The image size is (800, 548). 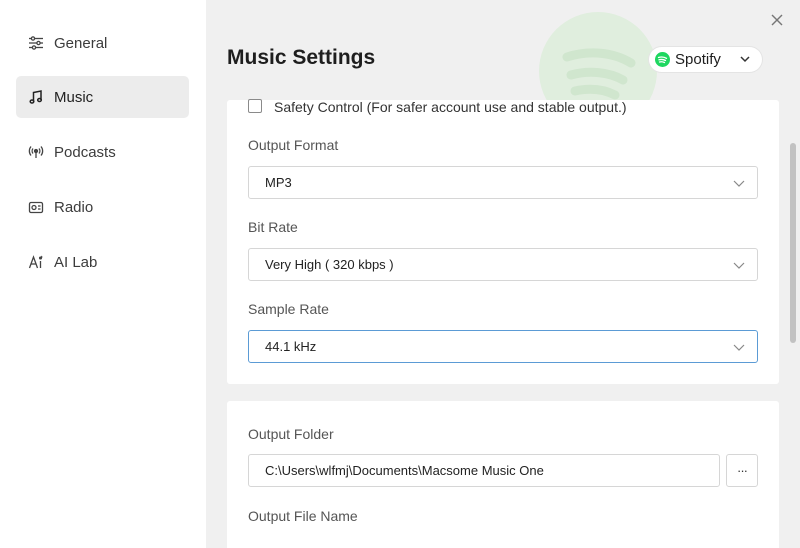 I want to click on scrollbar-thumb, so click(x=793, y=243).